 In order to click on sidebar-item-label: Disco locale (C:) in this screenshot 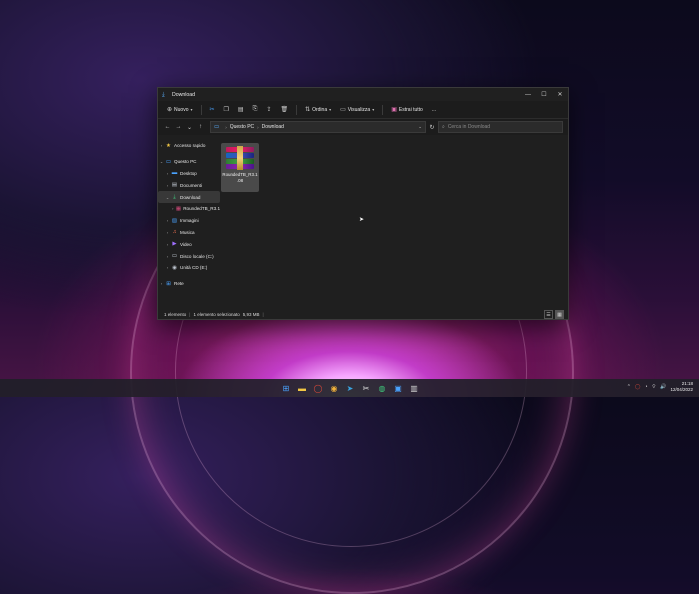, I will do `click(197, 256)`.